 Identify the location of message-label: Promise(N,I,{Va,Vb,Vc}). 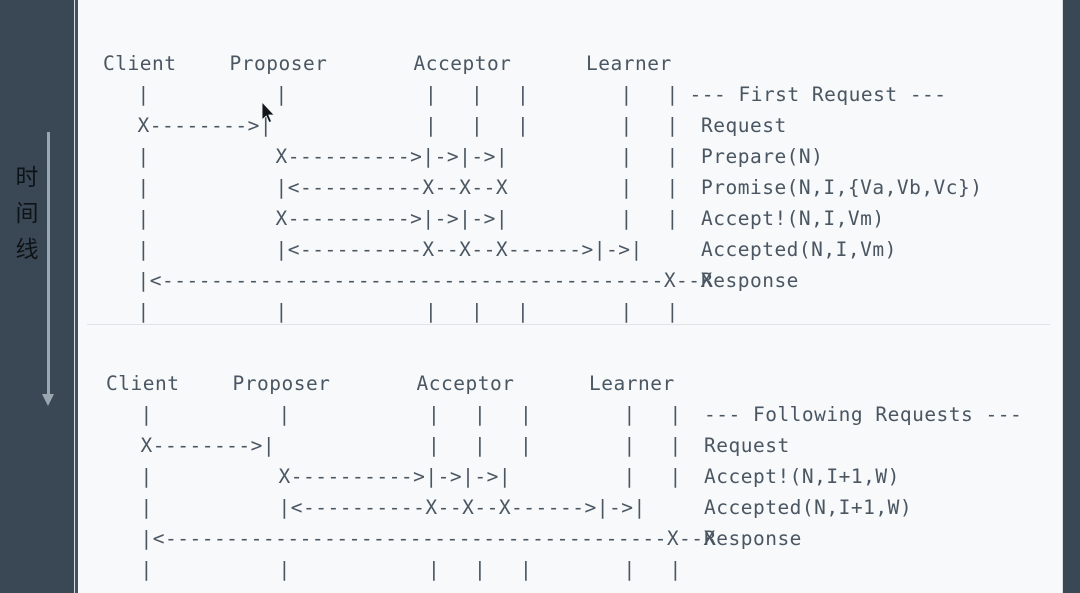
(842, 187).